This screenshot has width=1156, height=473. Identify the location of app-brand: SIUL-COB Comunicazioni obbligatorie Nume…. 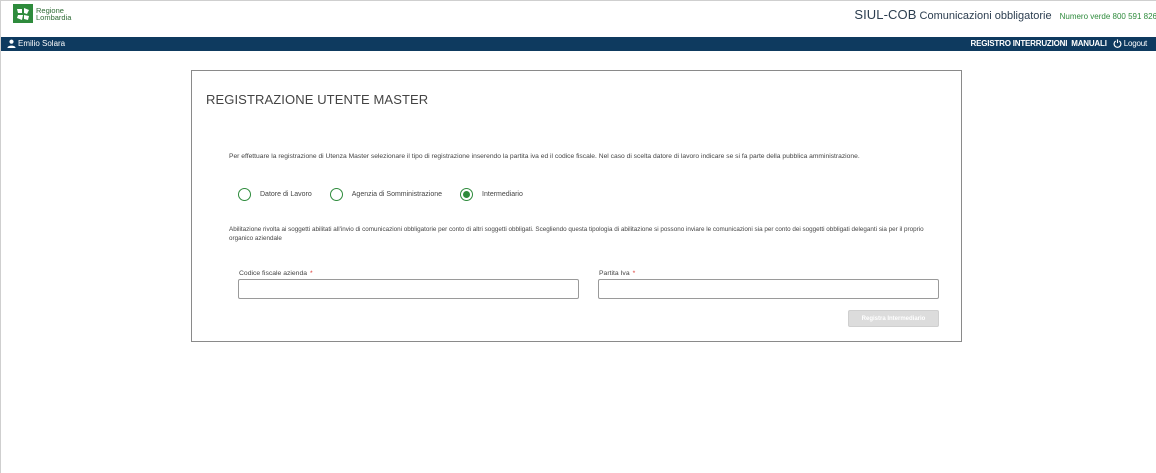
(1005, 14).